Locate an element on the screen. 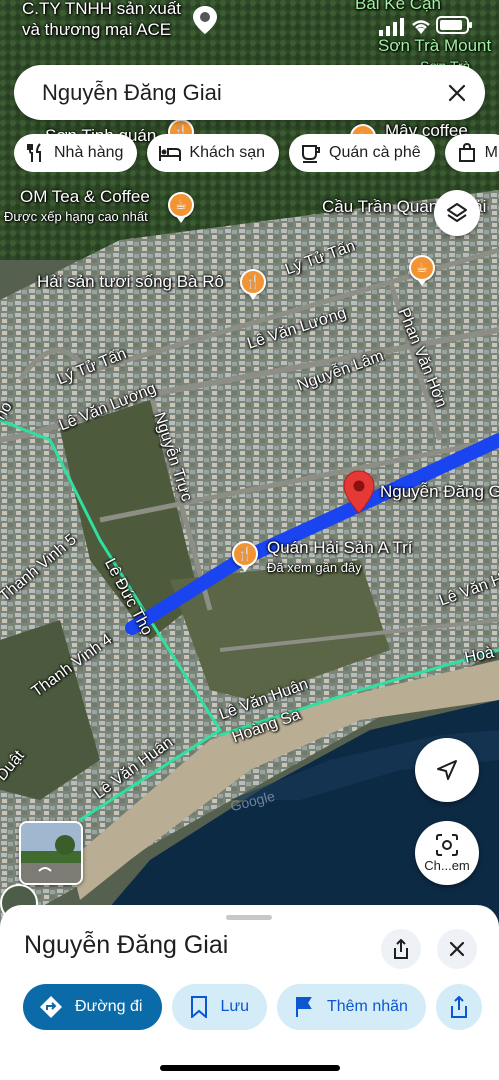 The image size is (499, 1080). save-label: Lưu is located at coordinates (234, 1006).